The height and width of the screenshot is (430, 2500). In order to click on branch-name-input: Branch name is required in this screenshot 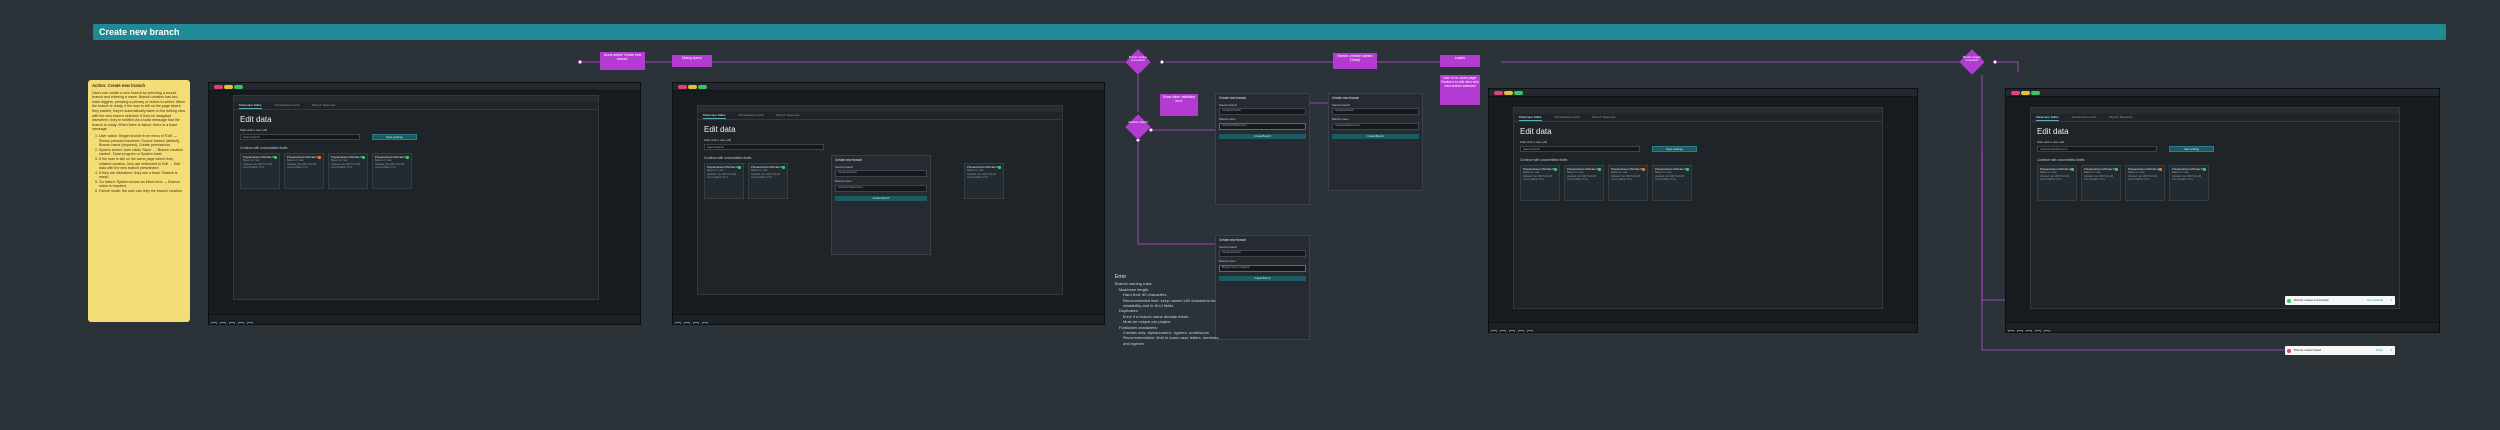, I will do `click(1262, 268)`.